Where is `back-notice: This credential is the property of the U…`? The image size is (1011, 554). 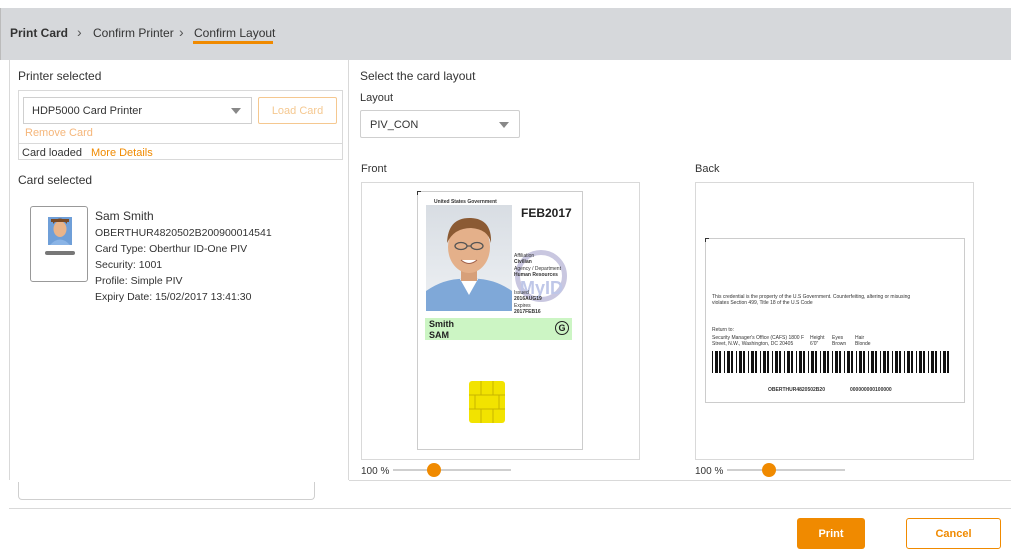 back-notice: This credential is the property of the U… is located at coordinates (811, 300).